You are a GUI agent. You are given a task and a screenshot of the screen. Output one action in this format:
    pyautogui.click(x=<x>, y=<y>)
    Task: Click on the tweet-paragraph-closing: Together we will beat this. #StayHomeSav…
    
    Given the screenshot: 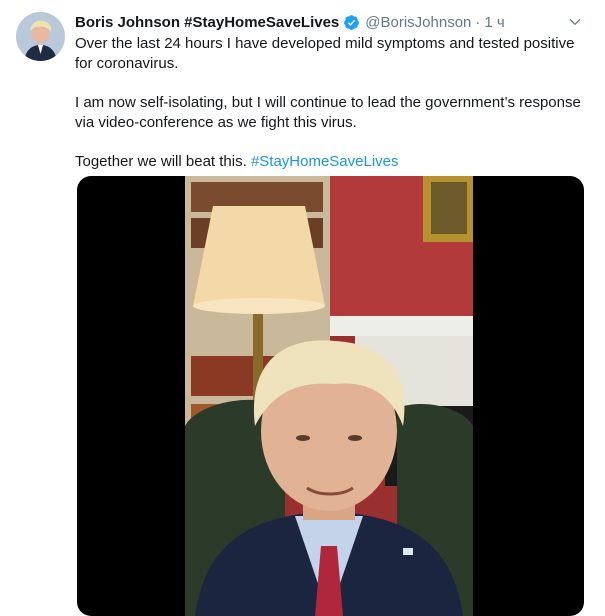 What is the action you would take?
    pyautogui.click(x=330, y=162)
    